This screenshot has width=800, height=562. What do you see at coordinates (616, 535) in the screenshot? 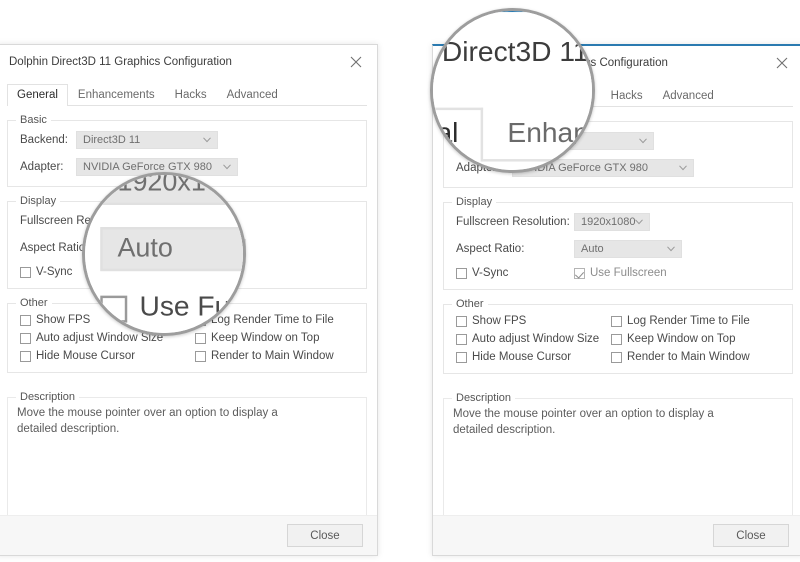
I see `footer-right: Close` at bounding box center [616, 535].